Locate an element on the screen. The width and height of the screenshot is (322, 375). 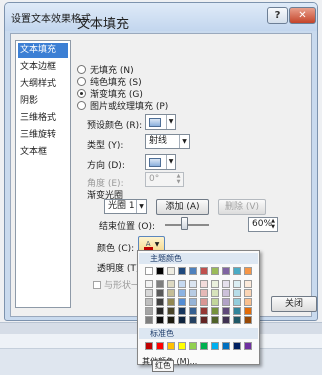
nav-item-text-outline: 文本边框 is located at coordinates (43, 67).